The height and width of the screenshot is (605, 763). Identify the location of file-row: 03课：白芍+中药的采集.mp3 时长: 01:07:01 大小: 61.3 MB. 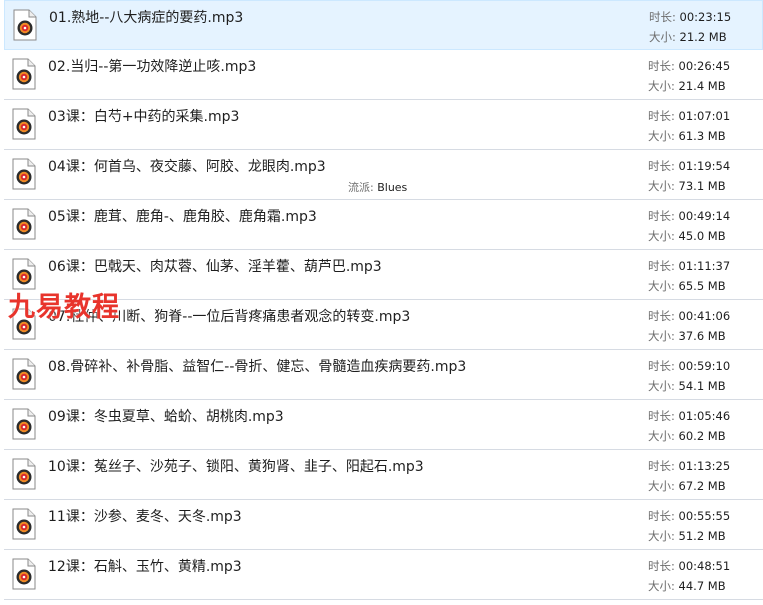
(383, 125).